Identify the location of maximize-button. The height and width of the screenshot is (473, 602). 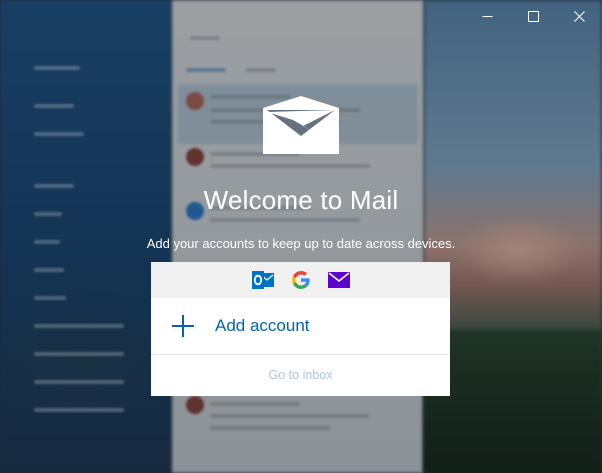
(533, 16).